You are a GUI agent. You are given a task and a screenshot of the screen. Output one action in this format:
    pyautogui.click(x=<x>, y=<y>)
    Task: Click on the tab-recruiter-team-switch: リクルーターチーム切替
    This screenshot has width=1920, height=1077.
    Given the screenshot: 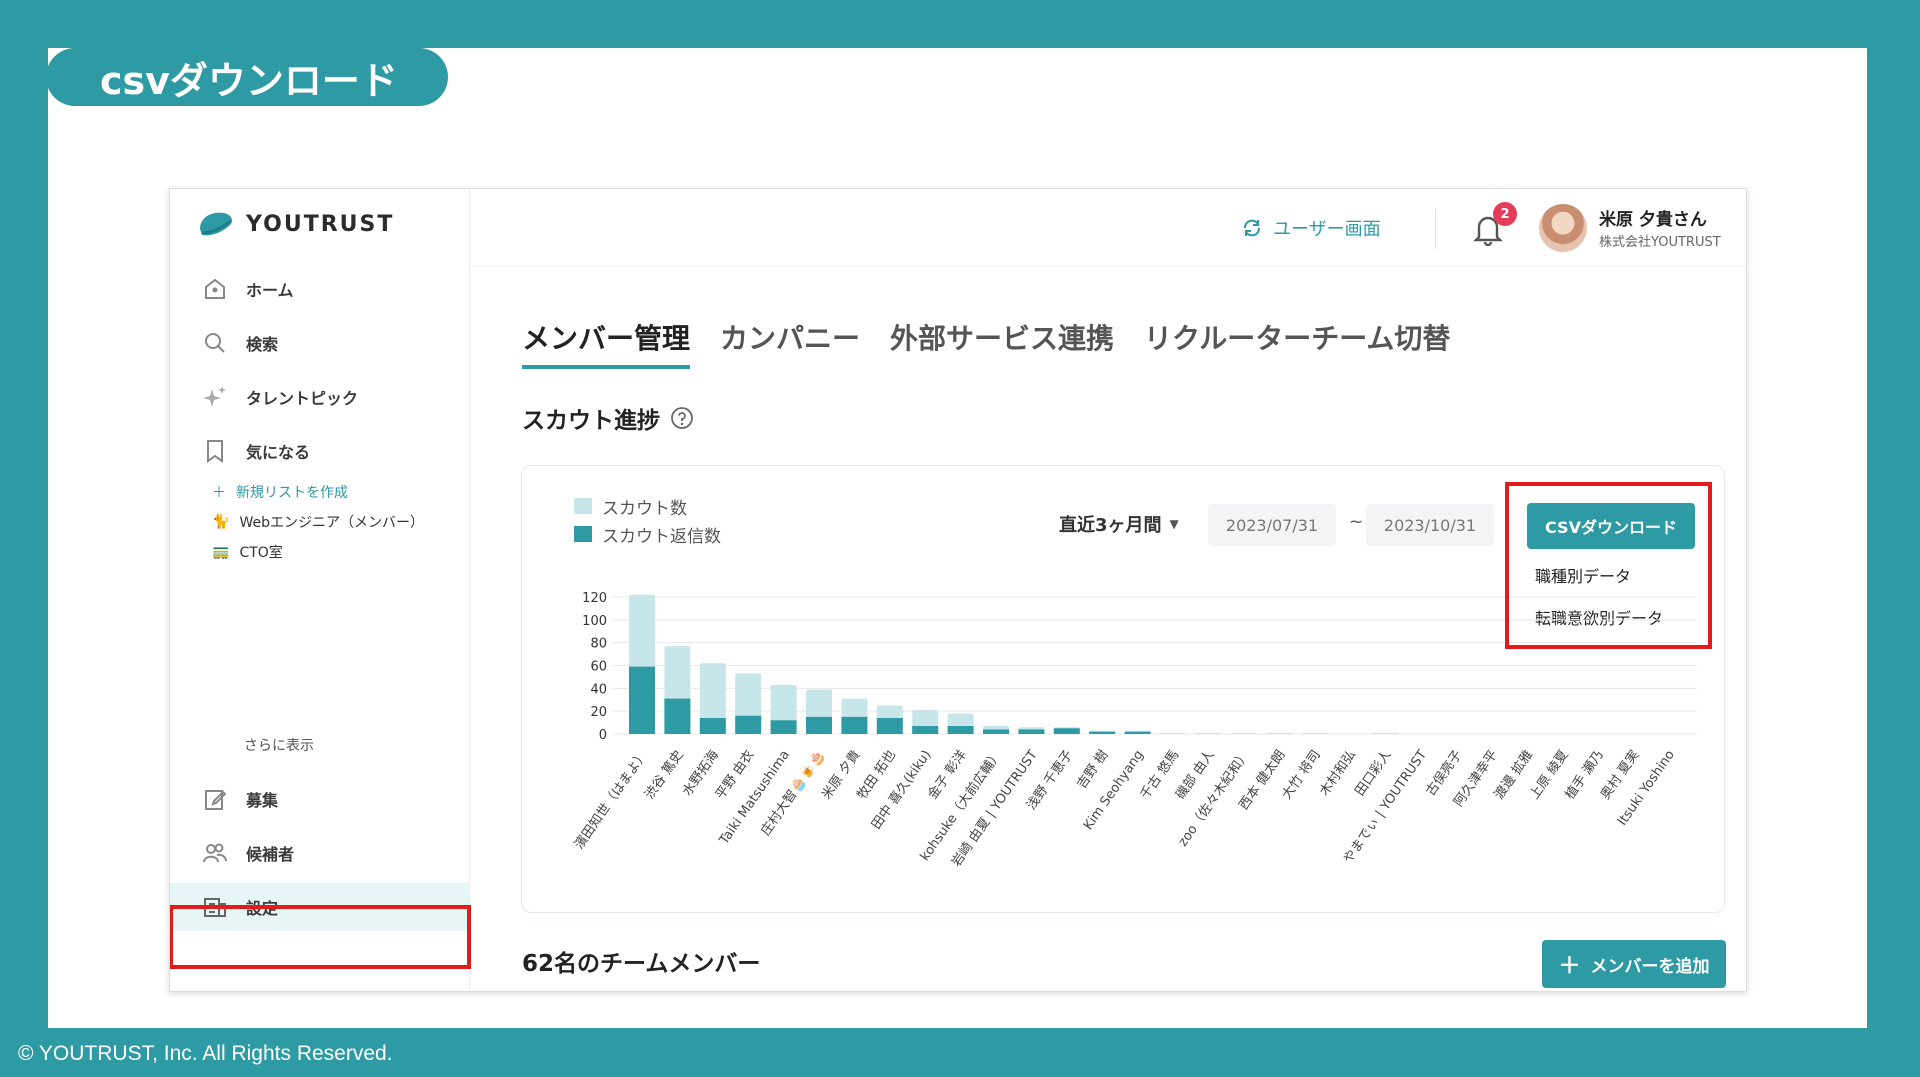 What is the action you would take?
    pyautogui.click(x=1297, y=343)
    